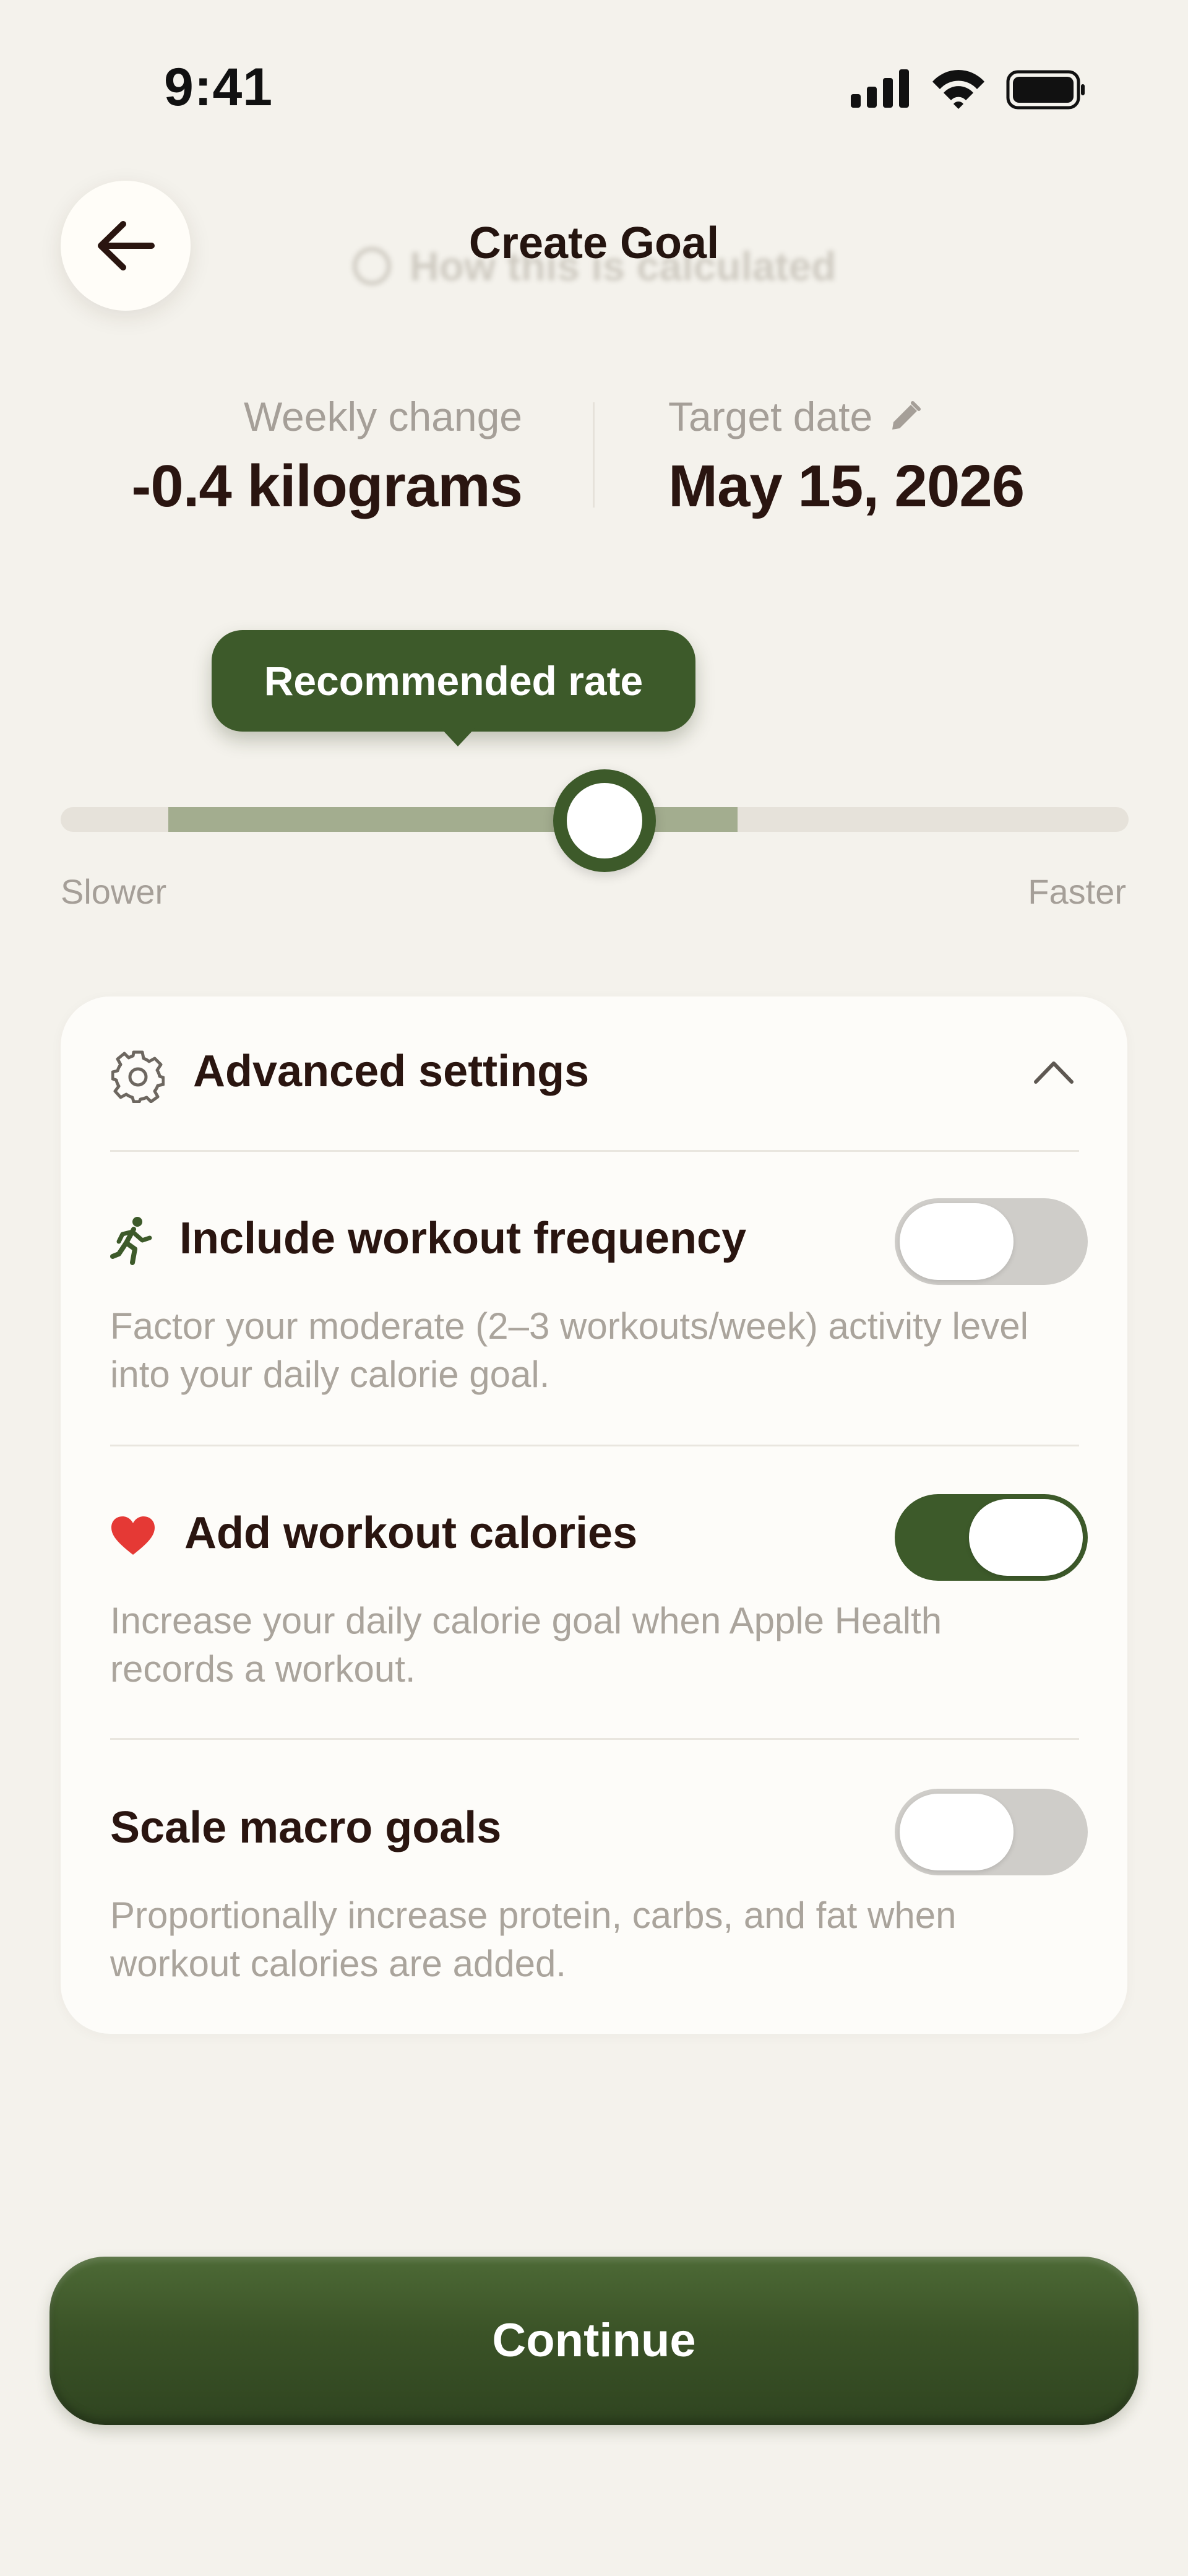 This screenshot has height=2576, width=1188. Describe the element at coordinates (454, 681) in the screenshot. I see `recommended-rate-tooltip: Recommended rate` at that location.